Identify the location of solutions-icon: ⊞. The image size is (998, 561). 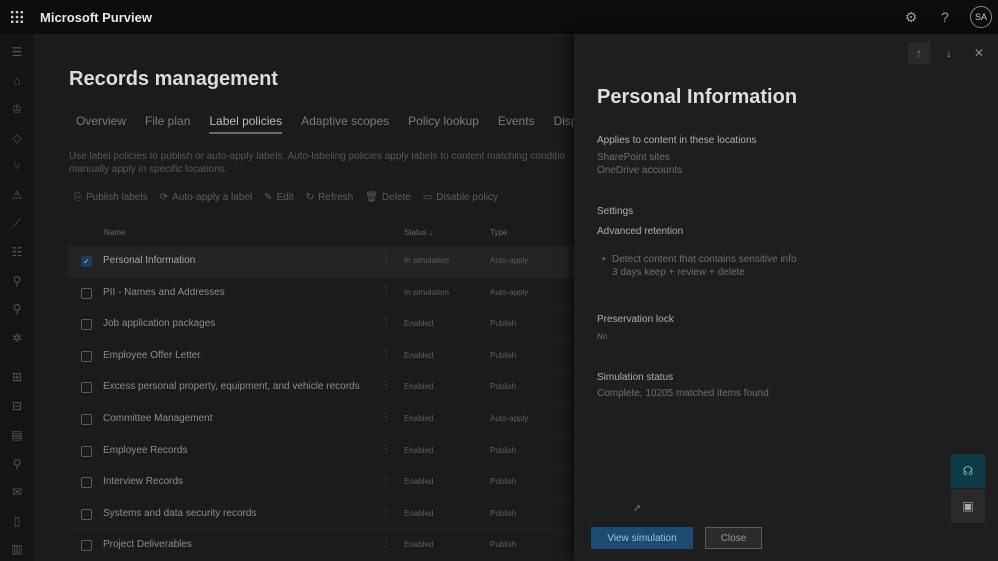
(17, 377).